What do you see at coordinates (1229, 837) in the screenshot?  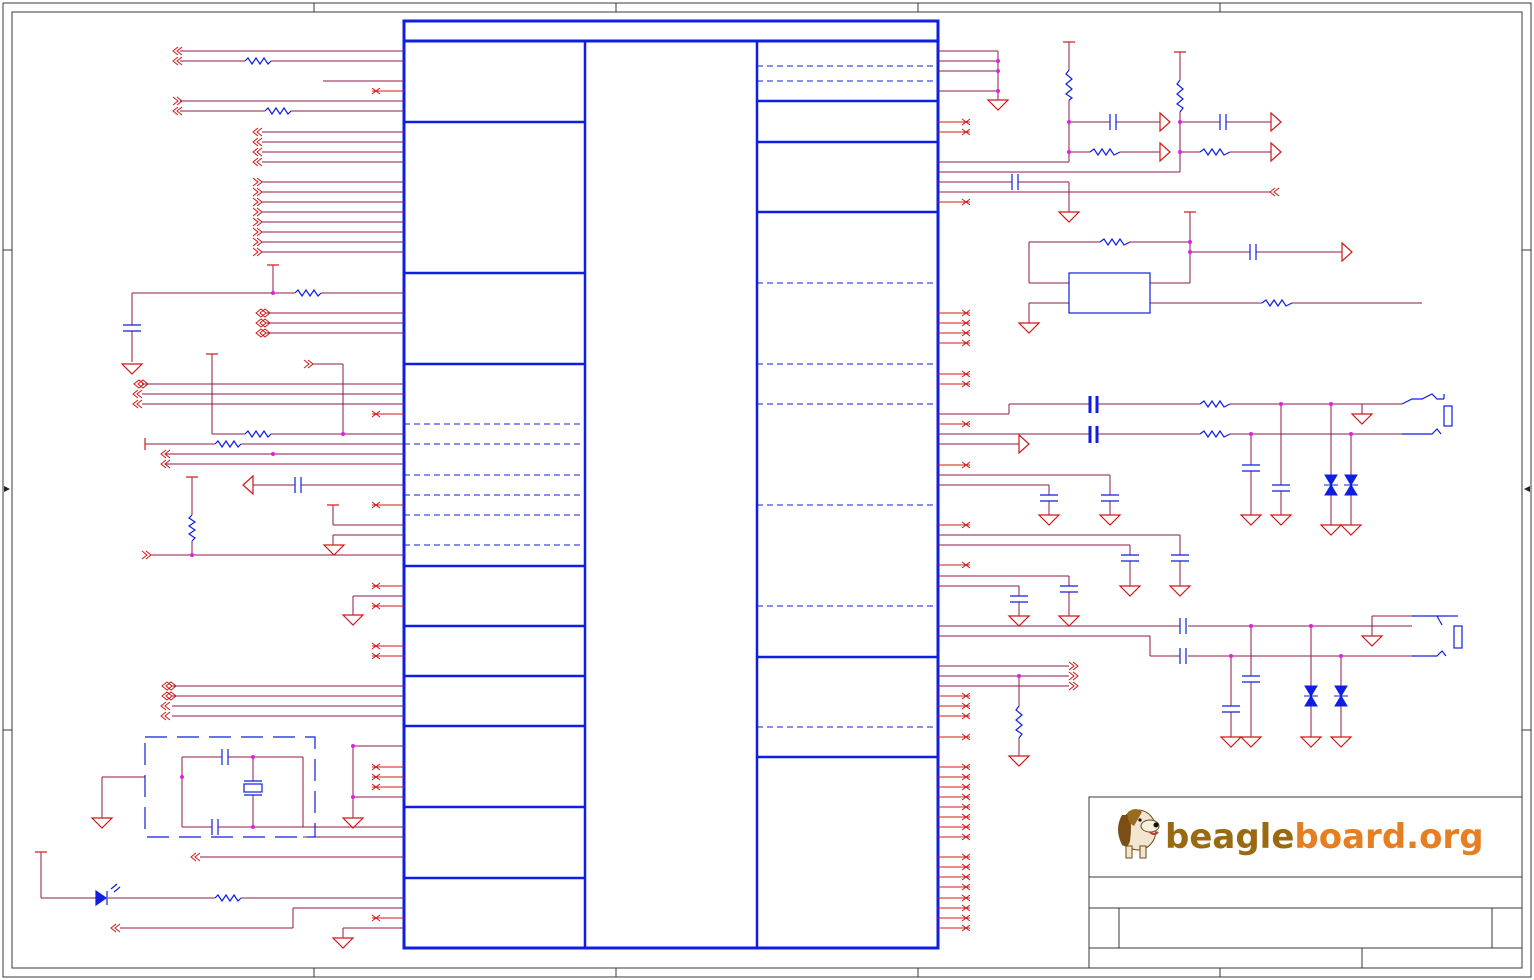 I see `logo-word-beagle: beagle` at bounding box center [1229, 837].